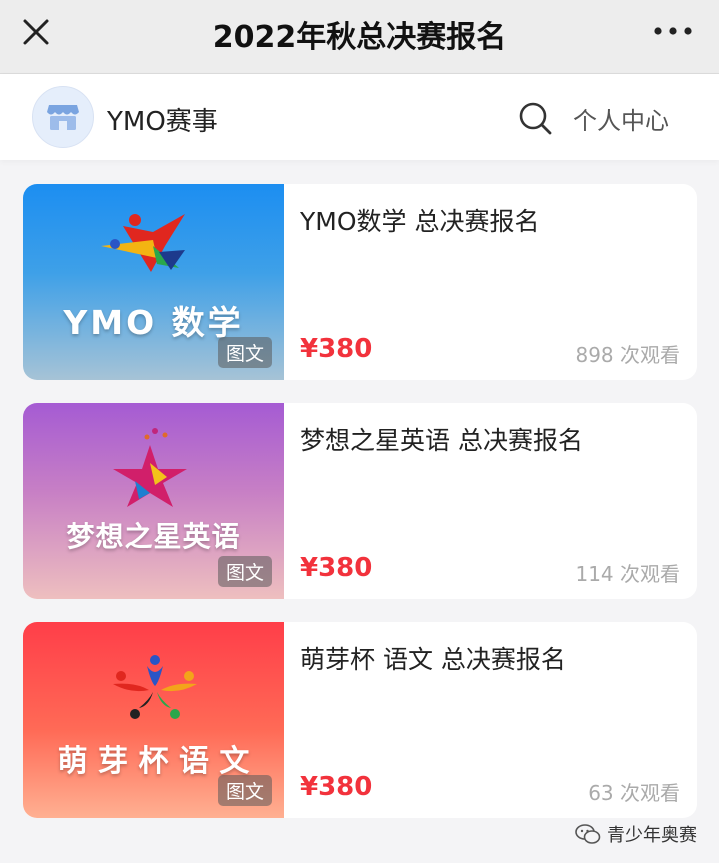 The width and height of the screenshot is (719, 863). I want to click on store-icon, so click(63, 117).